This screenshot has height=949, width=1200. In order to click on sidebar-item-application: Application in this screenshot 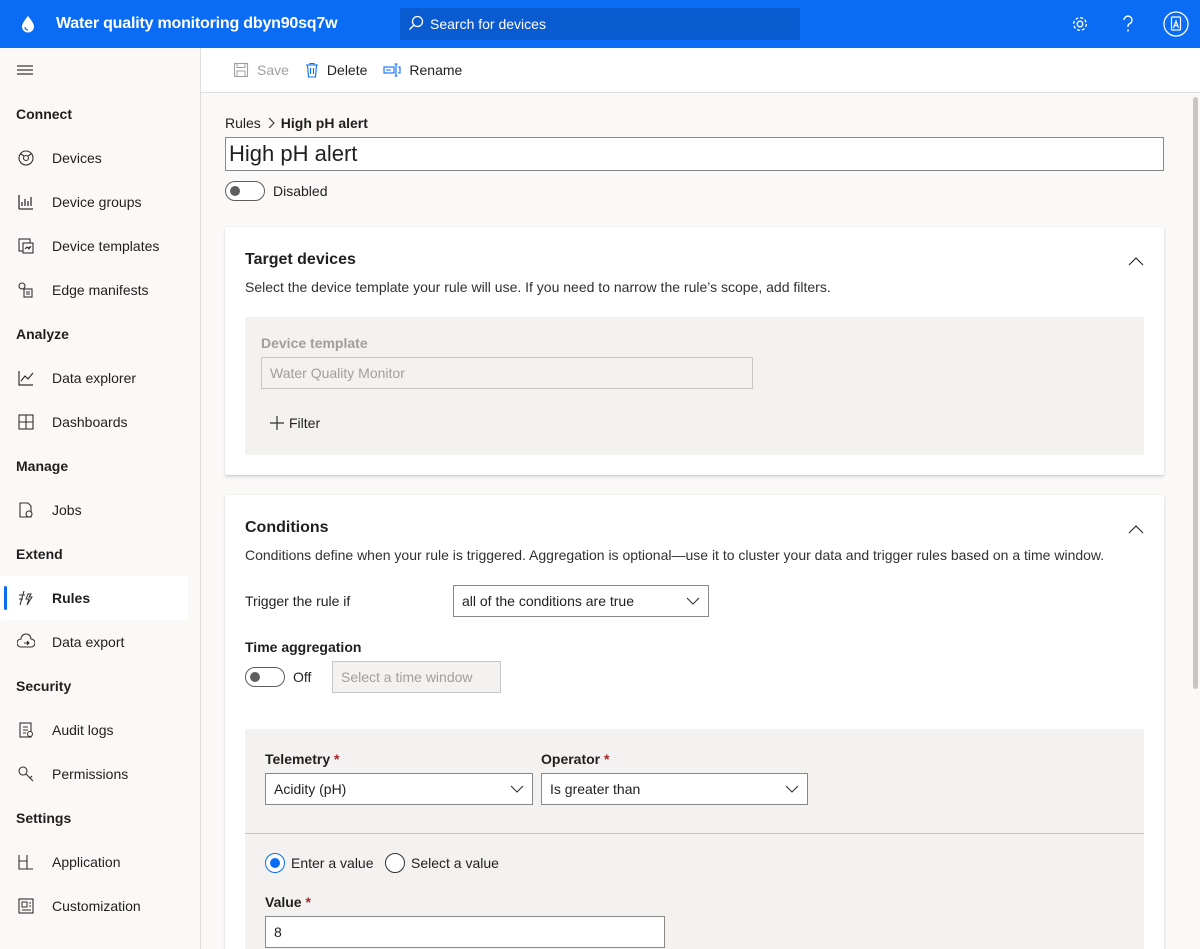, I will do `click(94, 862)`.